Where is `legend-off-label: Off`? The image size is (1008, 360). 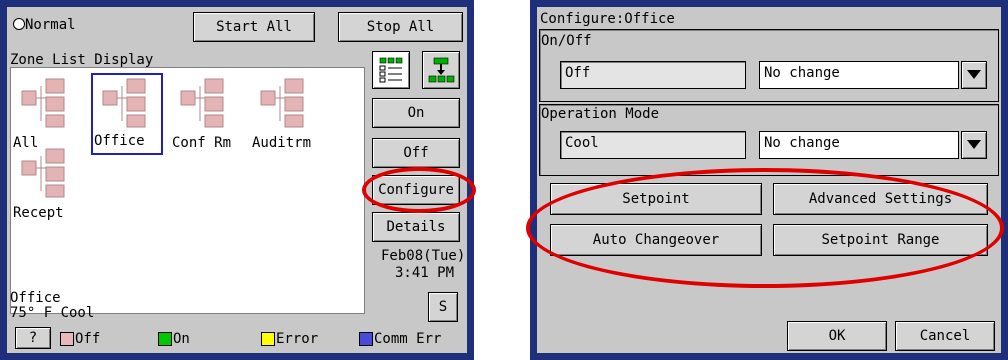 legend-off-label: Off is located at coordinates (88, 339).